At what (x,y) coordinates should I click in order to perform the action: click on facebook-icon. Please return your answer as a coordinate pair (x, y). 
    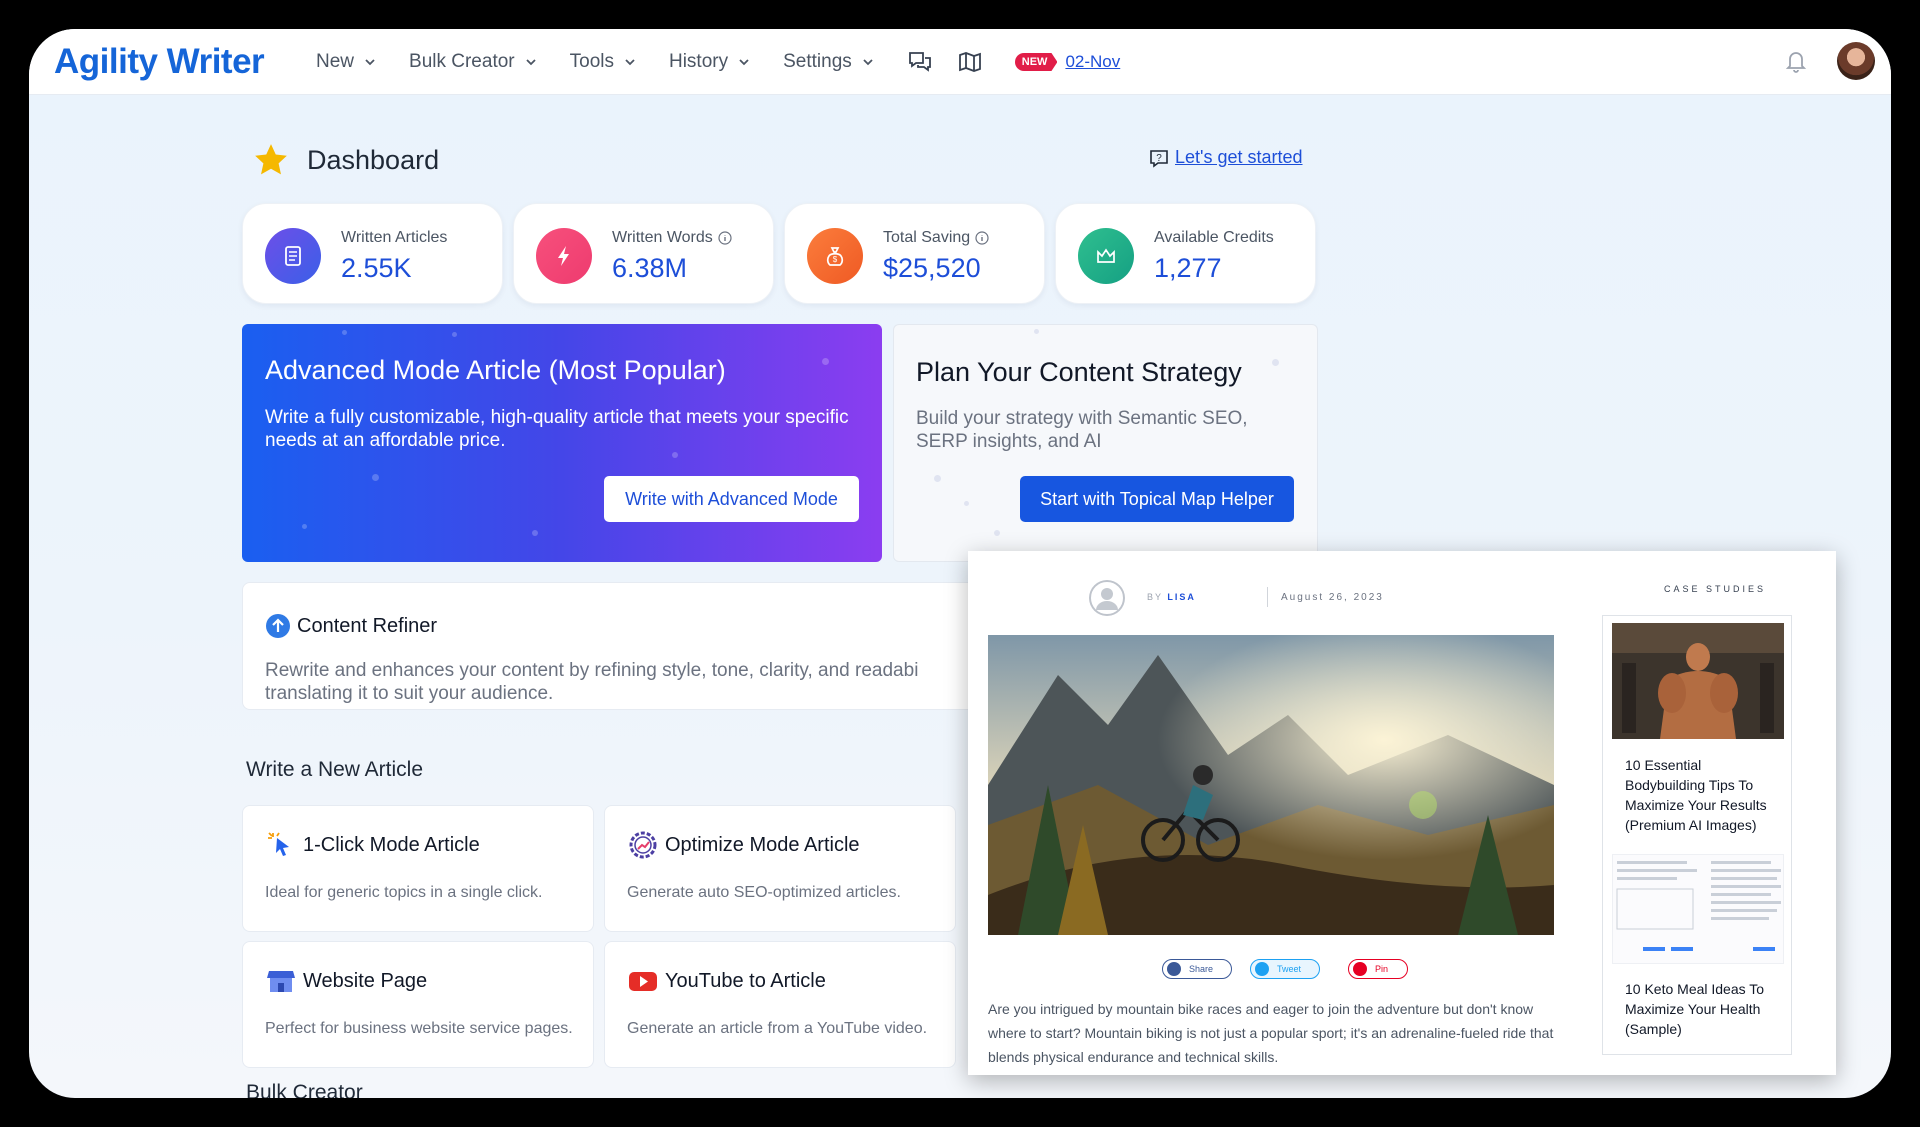
    Looking at the image, I should click on (1174, 969).